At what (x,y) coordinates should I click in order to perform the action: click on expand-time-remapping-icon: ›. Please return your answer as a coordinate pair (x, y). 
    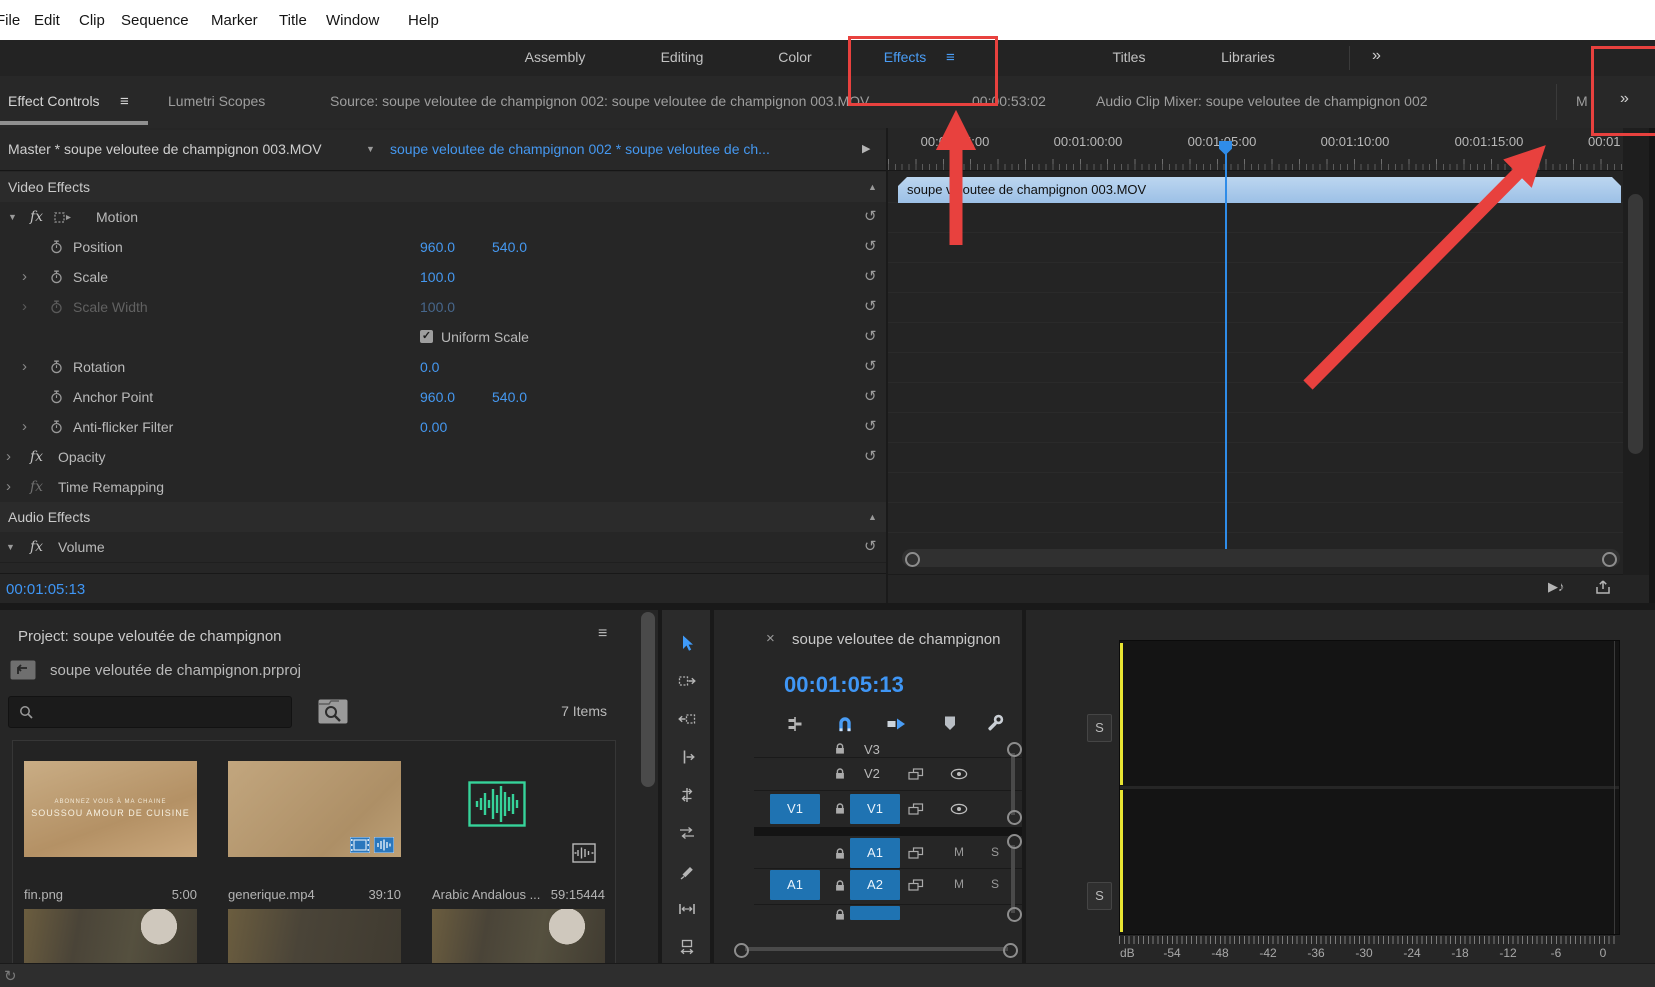
    Looking at the image, I should click on (8, 487).